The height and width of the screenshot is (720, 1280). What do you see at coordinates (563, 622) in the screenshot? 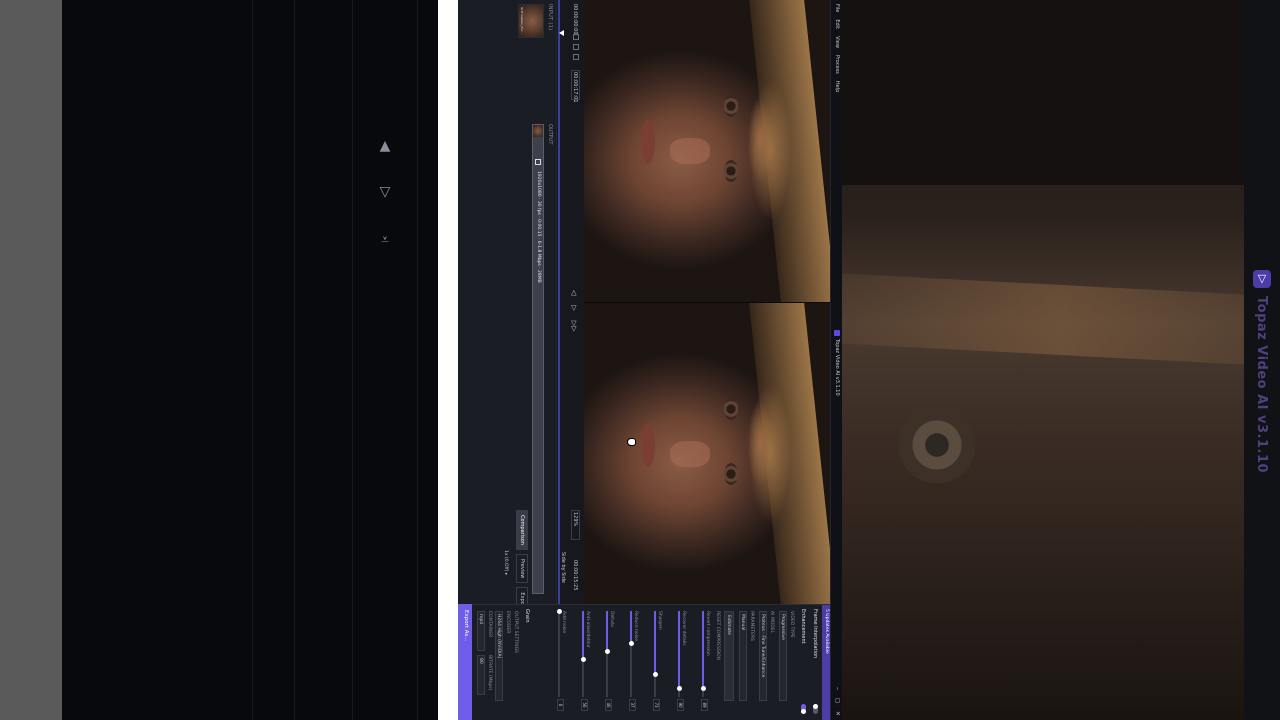
I see `slider-label: Add noise` at bounding box center [563, 622].